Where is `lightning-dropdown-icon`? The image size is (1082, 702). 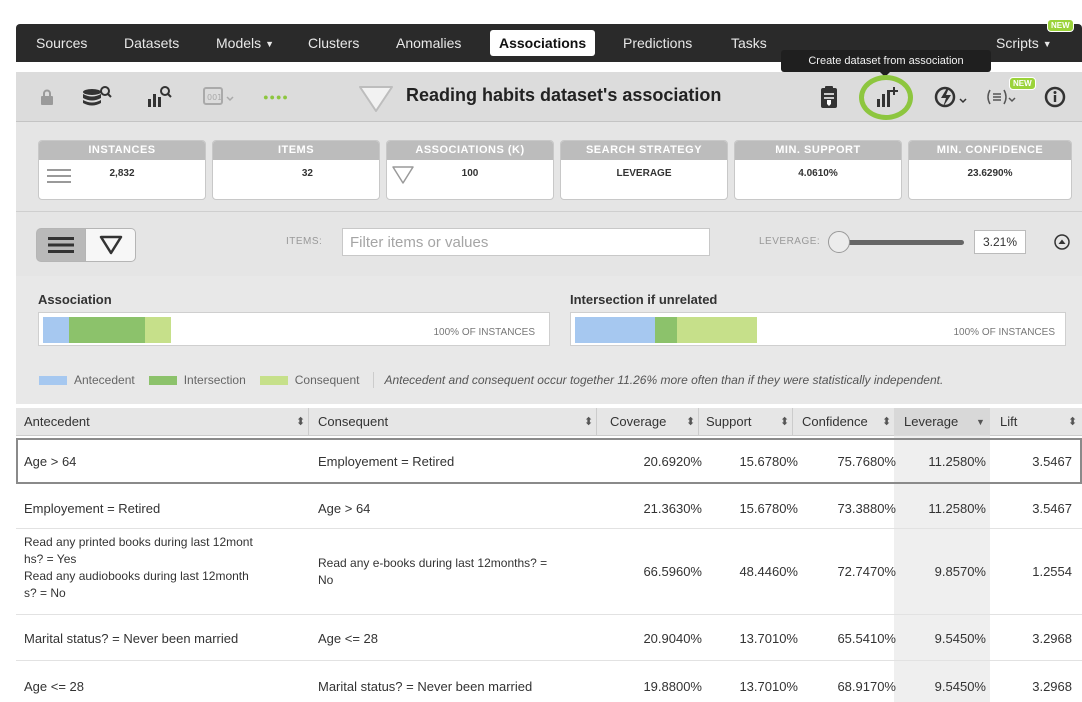
lightning-dropdown-icon is located at coordinates (951, 97).